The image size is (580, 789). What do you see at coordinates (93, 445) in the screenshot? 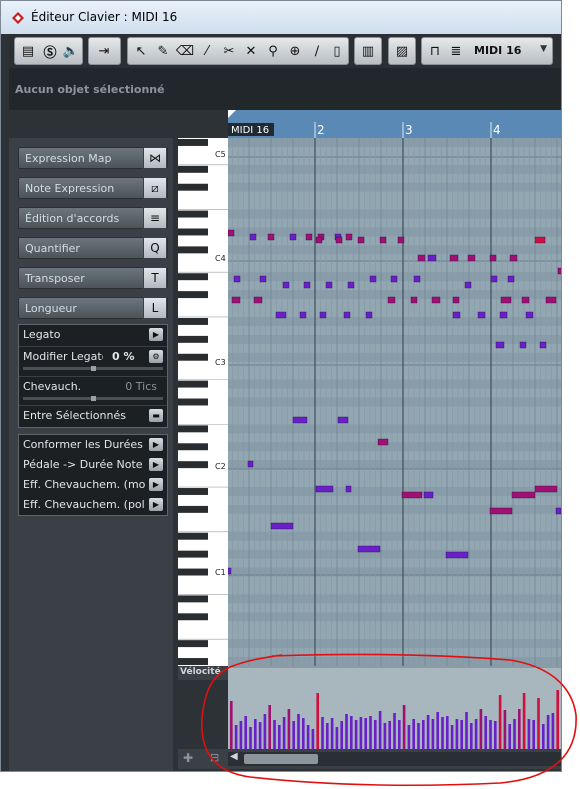
I see `function-row: Conformer les Durées ▶` at bounding box center [93, 445].